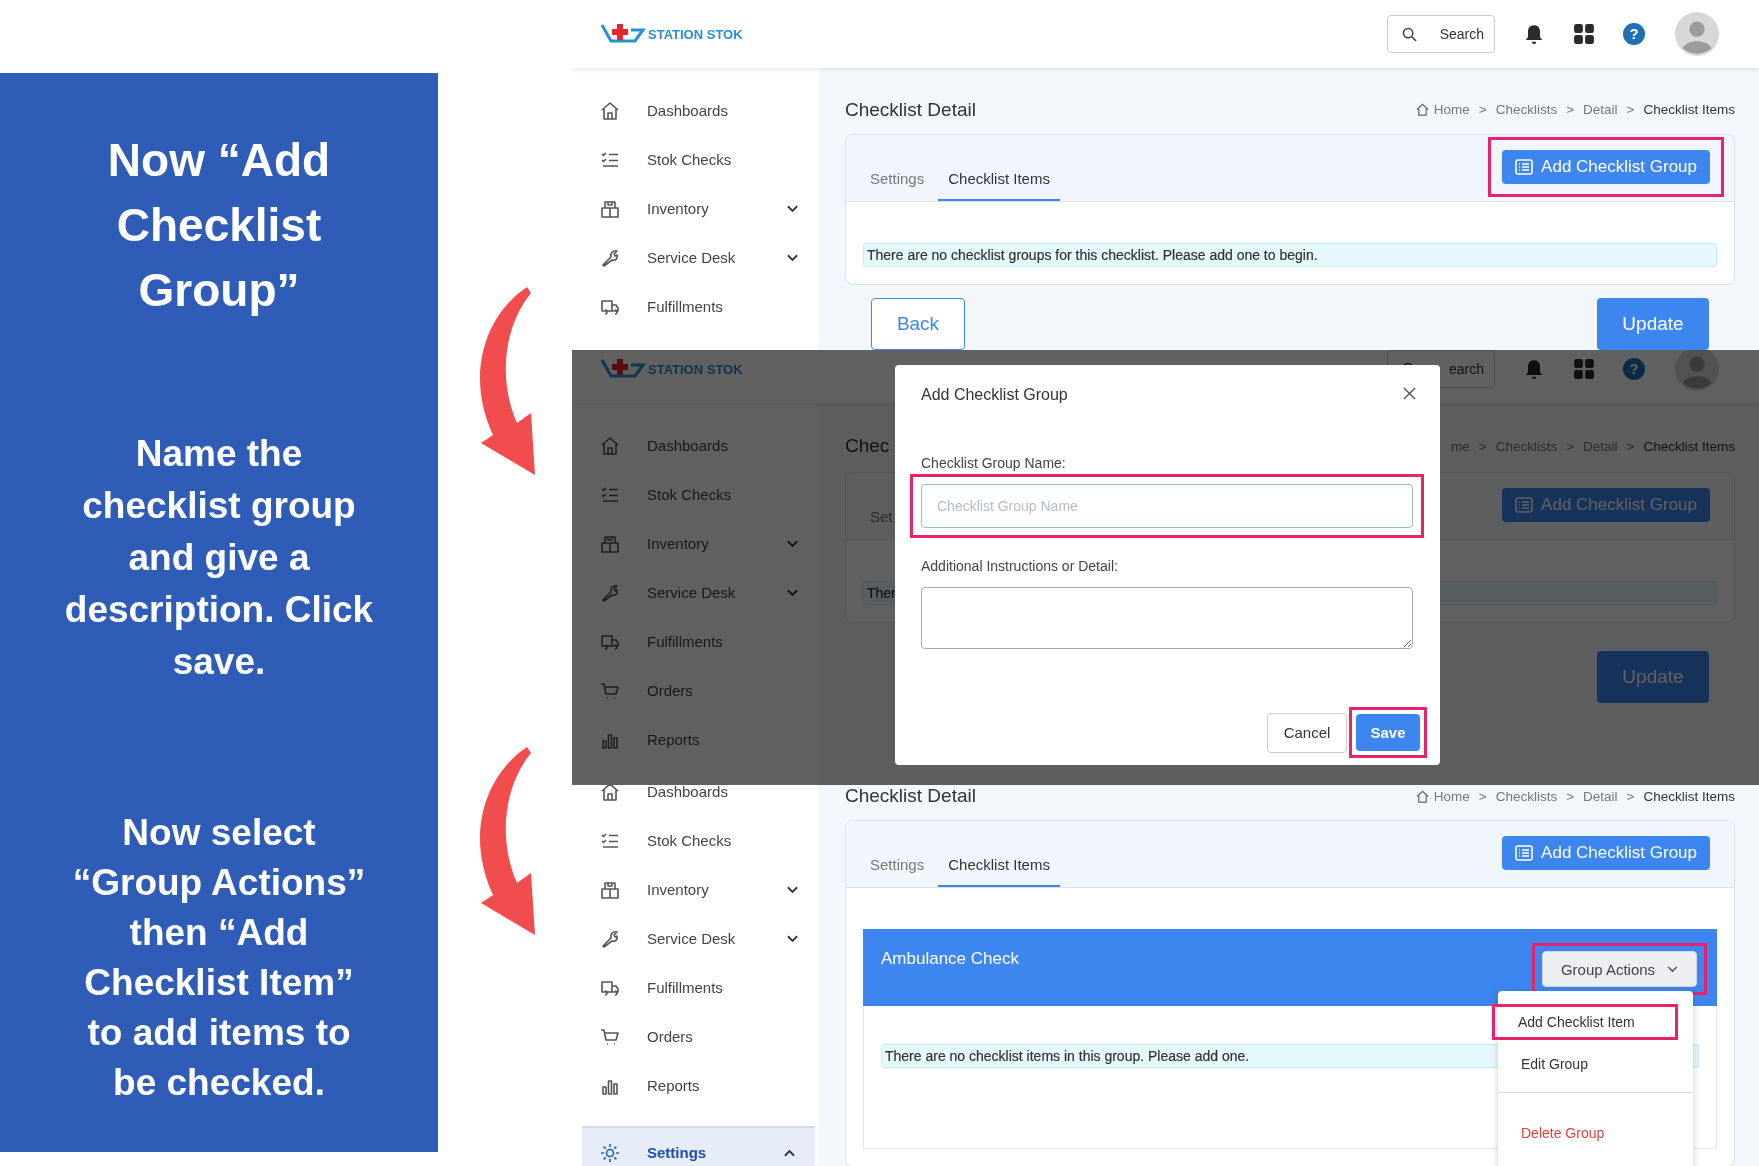 The width and height of the screenshot is (1759, 1166). What do you see at coordinates (1388, 732) in the screenshot?
I see `save-button: Save` at bounding box center [1388, 732].